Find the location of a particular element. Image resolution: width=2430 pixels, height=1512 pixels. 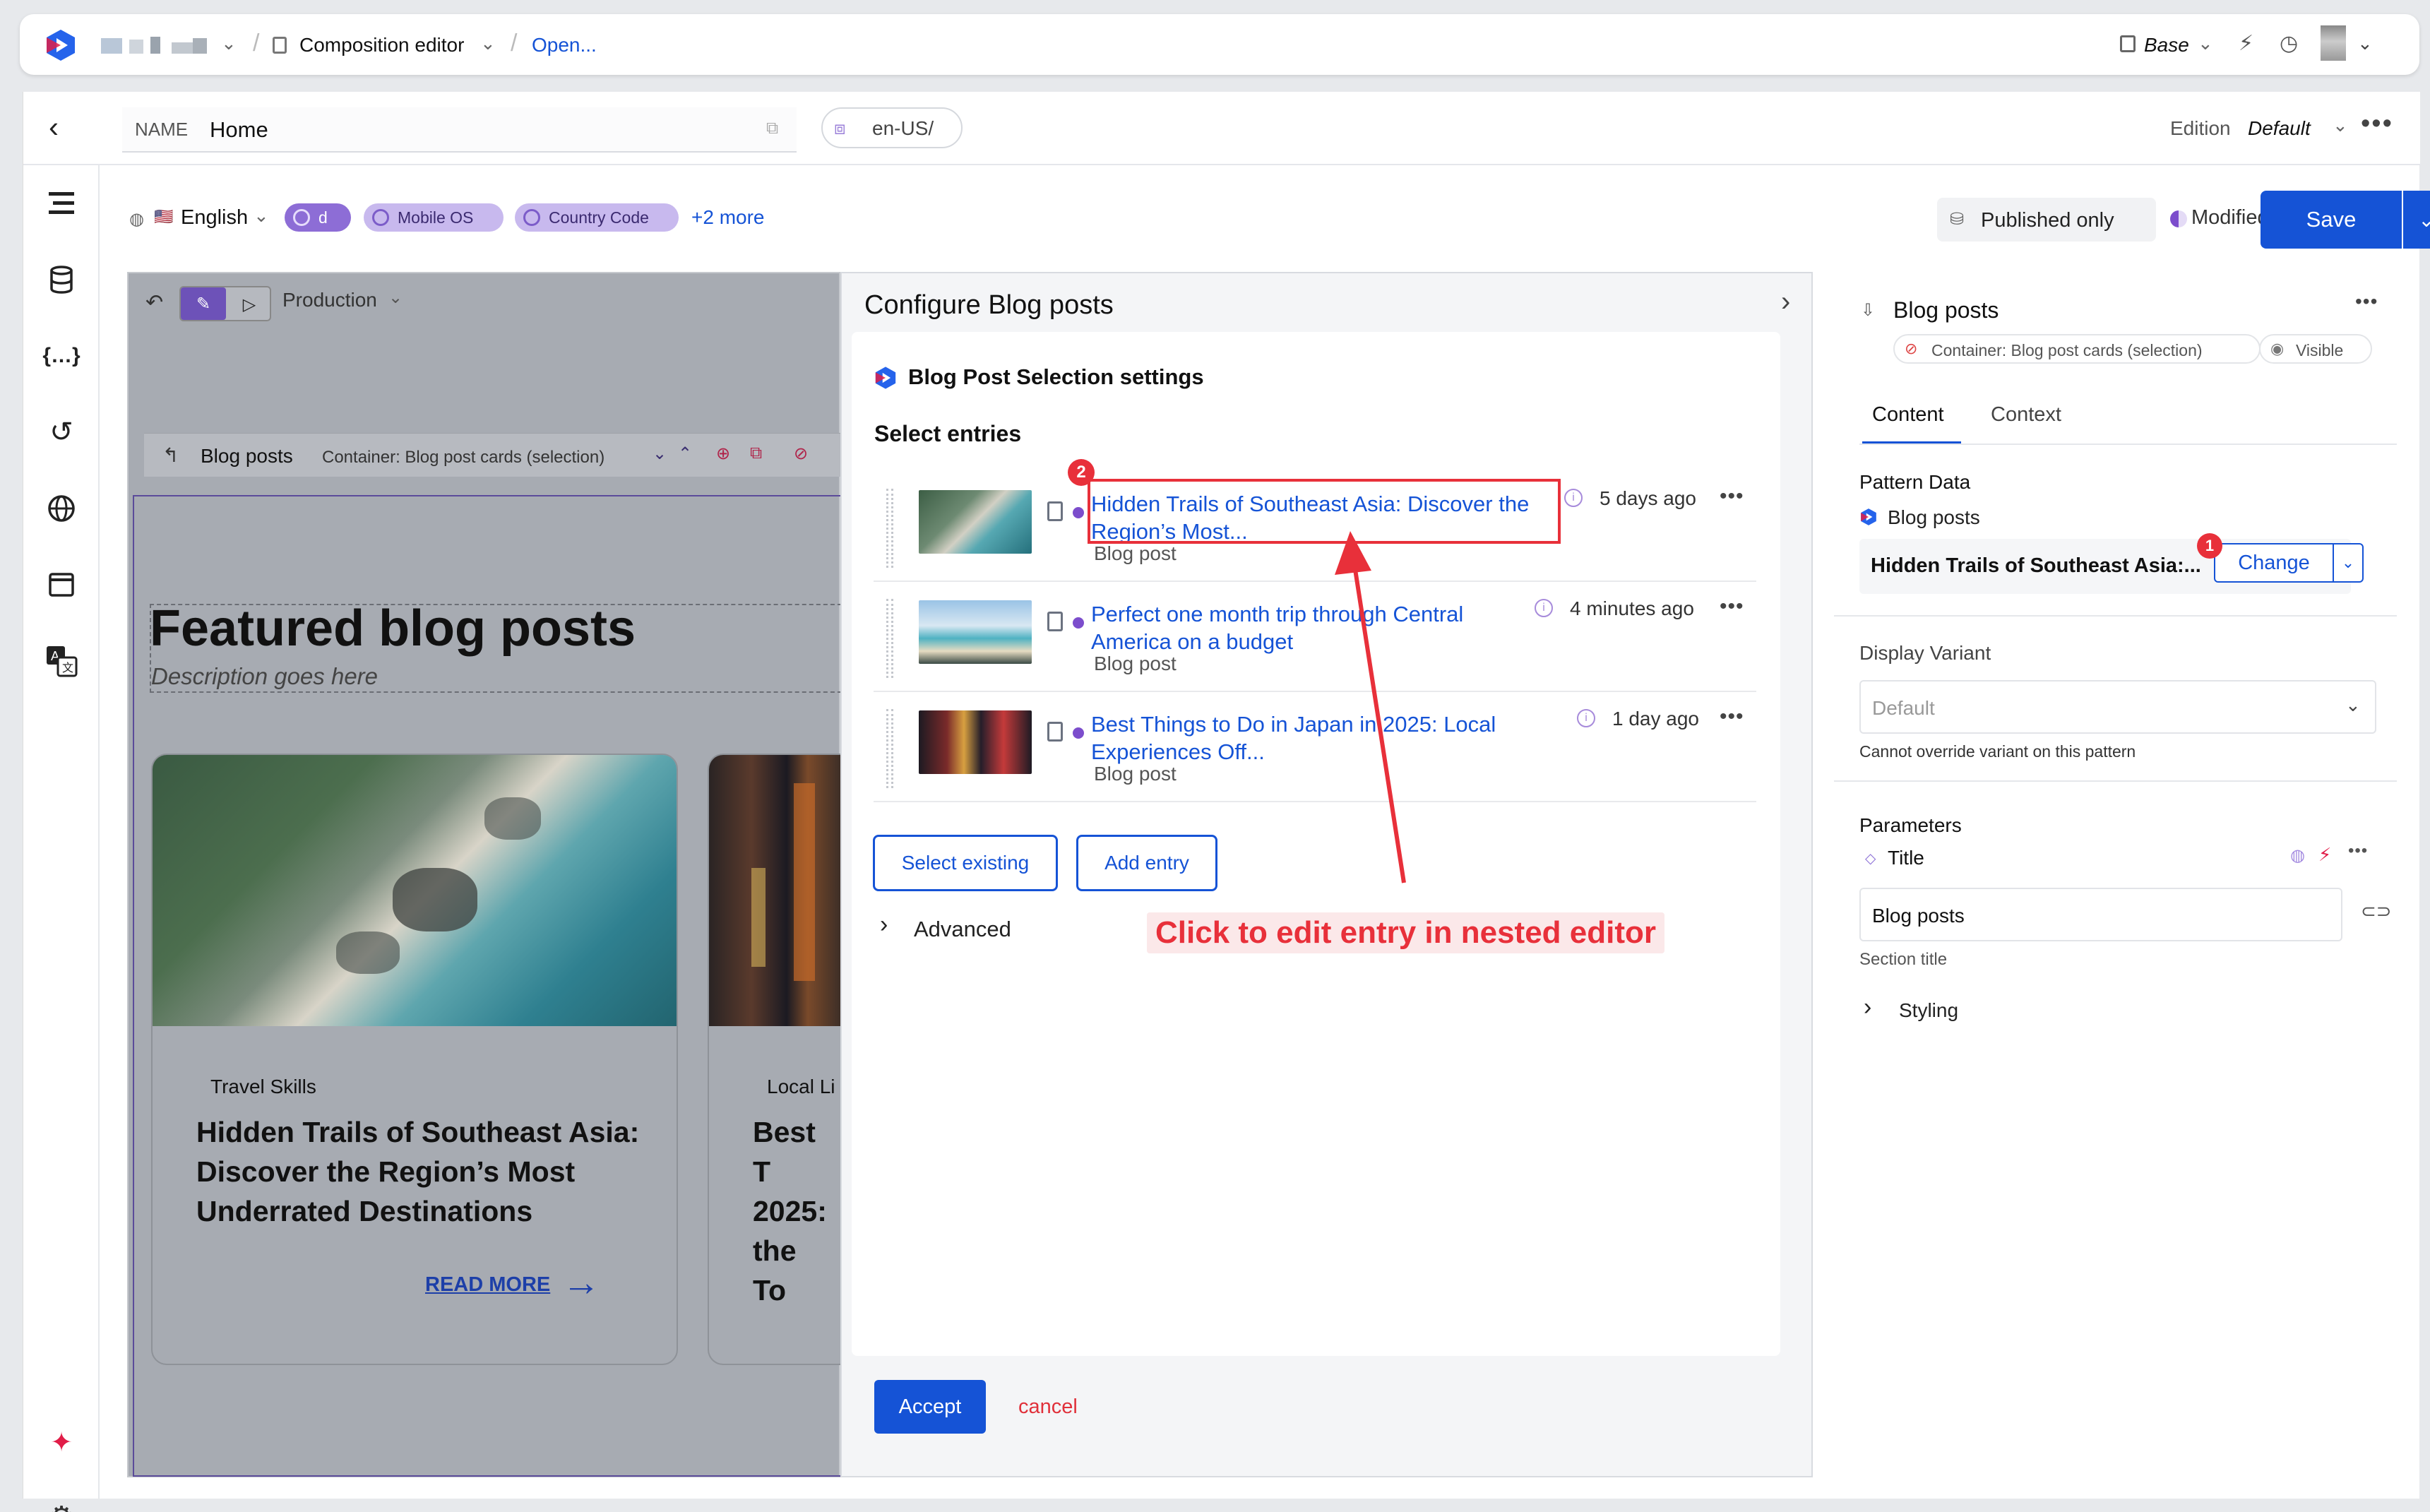

history-icon: ◷ is located at coordinates (2289, 43).